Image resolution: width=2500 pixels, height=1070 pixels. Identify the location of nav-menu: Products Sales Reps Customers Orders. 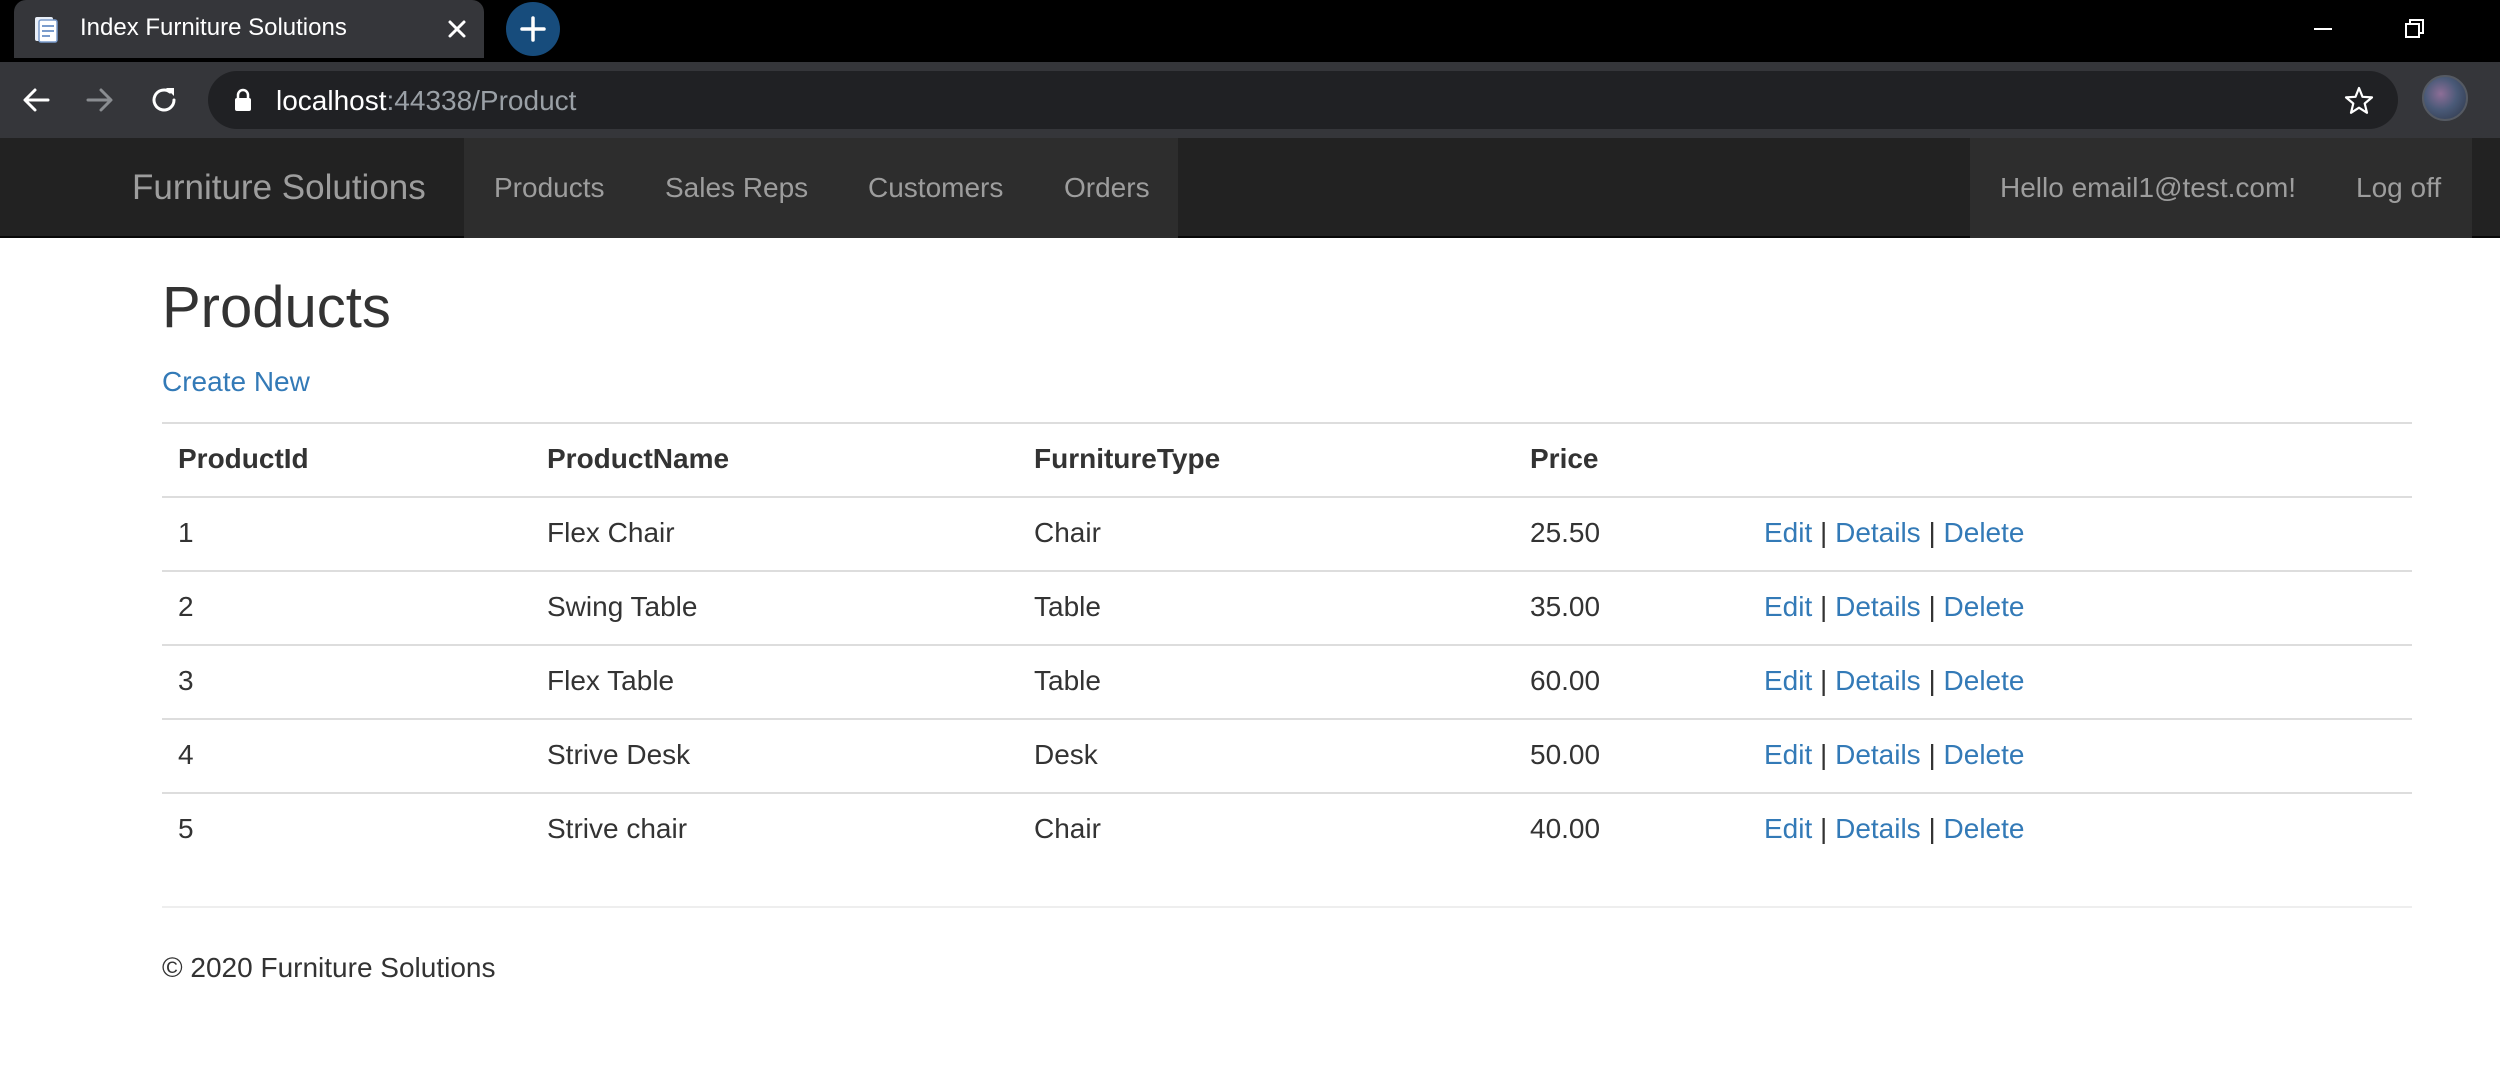
(821, 188).